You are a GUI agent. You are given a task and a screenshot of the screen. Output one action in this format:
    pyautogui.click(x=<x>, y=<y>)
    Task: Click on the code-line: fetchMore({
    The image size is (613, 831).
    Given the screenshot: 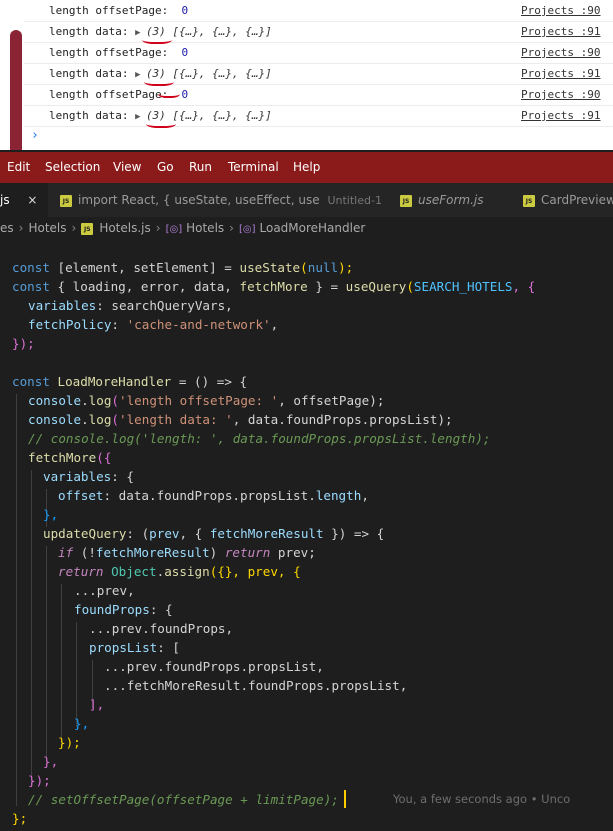 What is the action you would take?
    pyautogui.click(x=70, y=457)
    